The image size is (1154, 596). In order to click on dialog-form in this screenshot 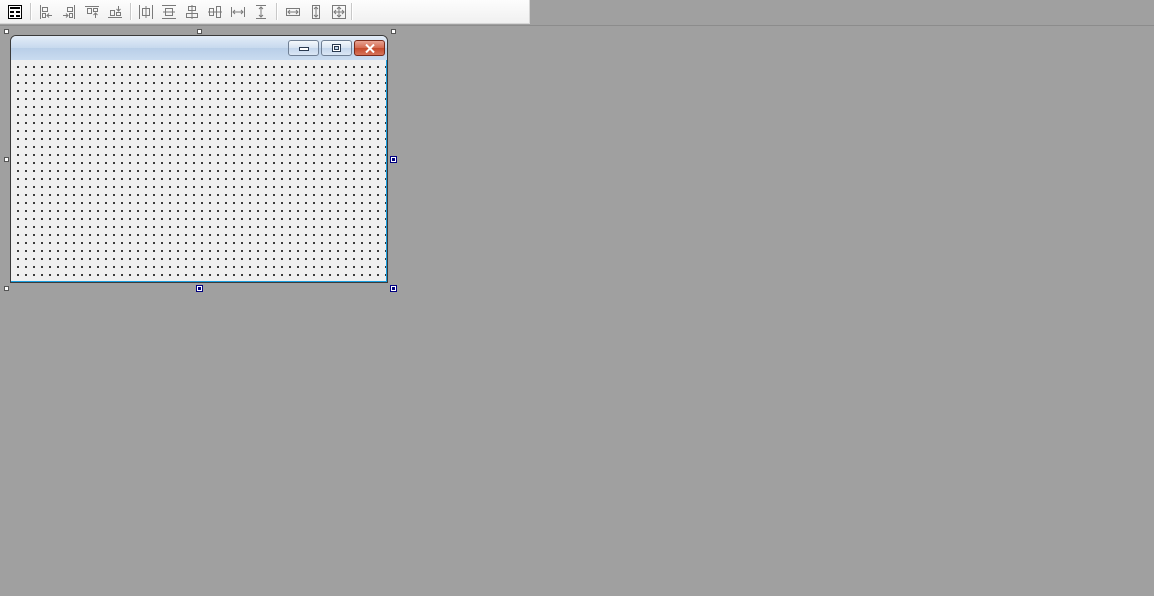, I will do `click(199, 159)`.